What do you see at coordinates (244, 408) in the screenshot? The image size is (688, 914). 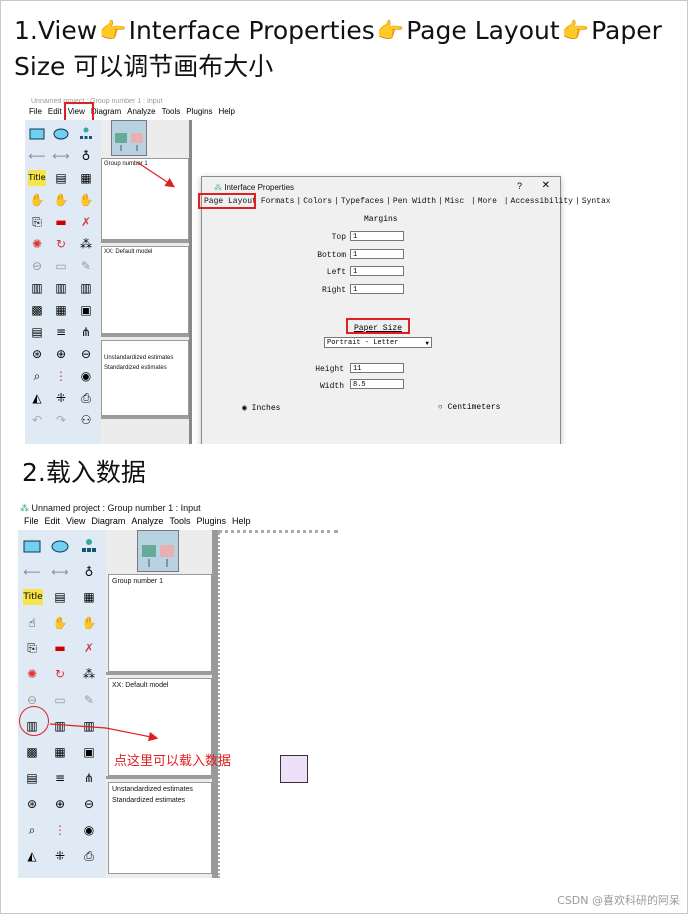 I see `radio-selected-icon: ◉` at bounding box center [244, 408].